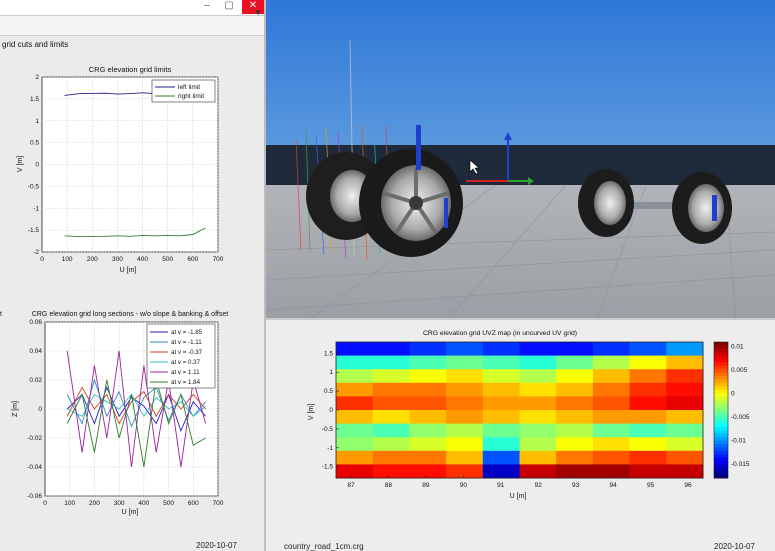 The height and width of the screenshot is (551, 775). I want to click on clipped-label: t, so click(1, 314).